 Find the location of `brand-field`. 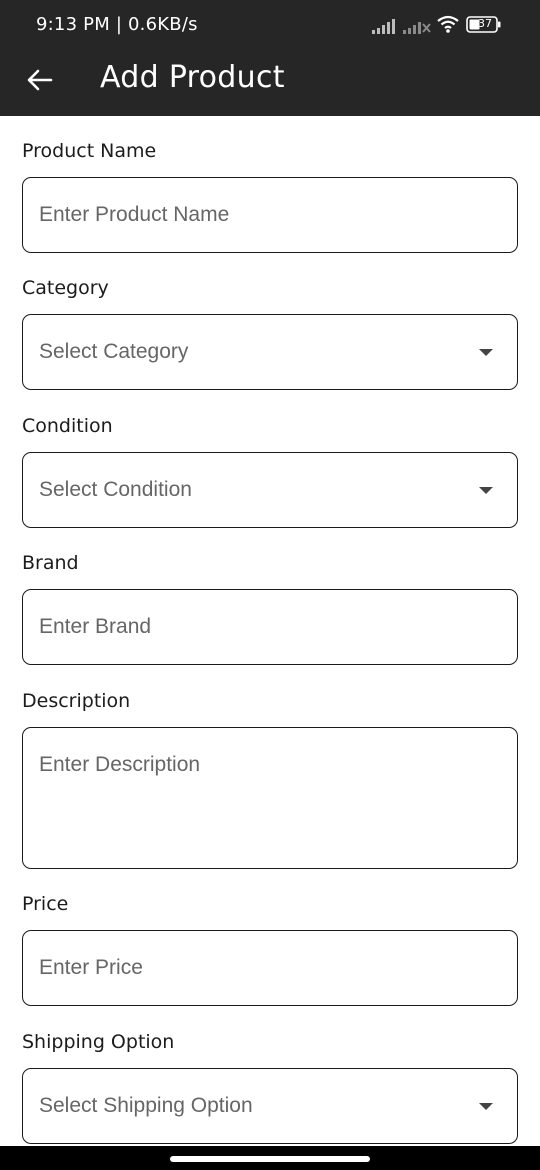

brand-field is located at coordinates (270, 627).